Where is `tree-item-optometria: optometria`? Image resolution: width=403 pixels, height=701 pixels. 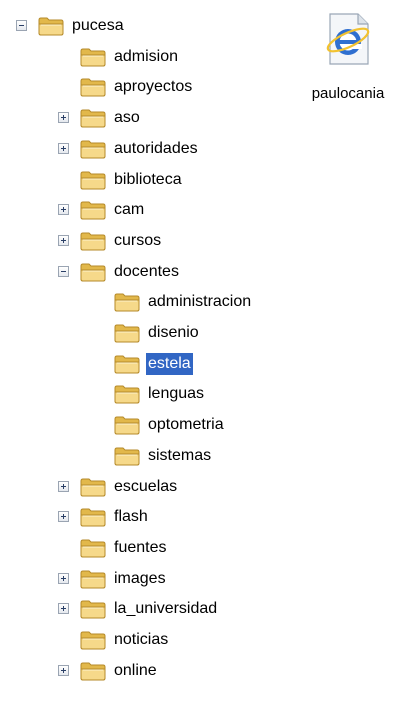
tree-item-optometria: optometria is located at coordinates (170, 425).